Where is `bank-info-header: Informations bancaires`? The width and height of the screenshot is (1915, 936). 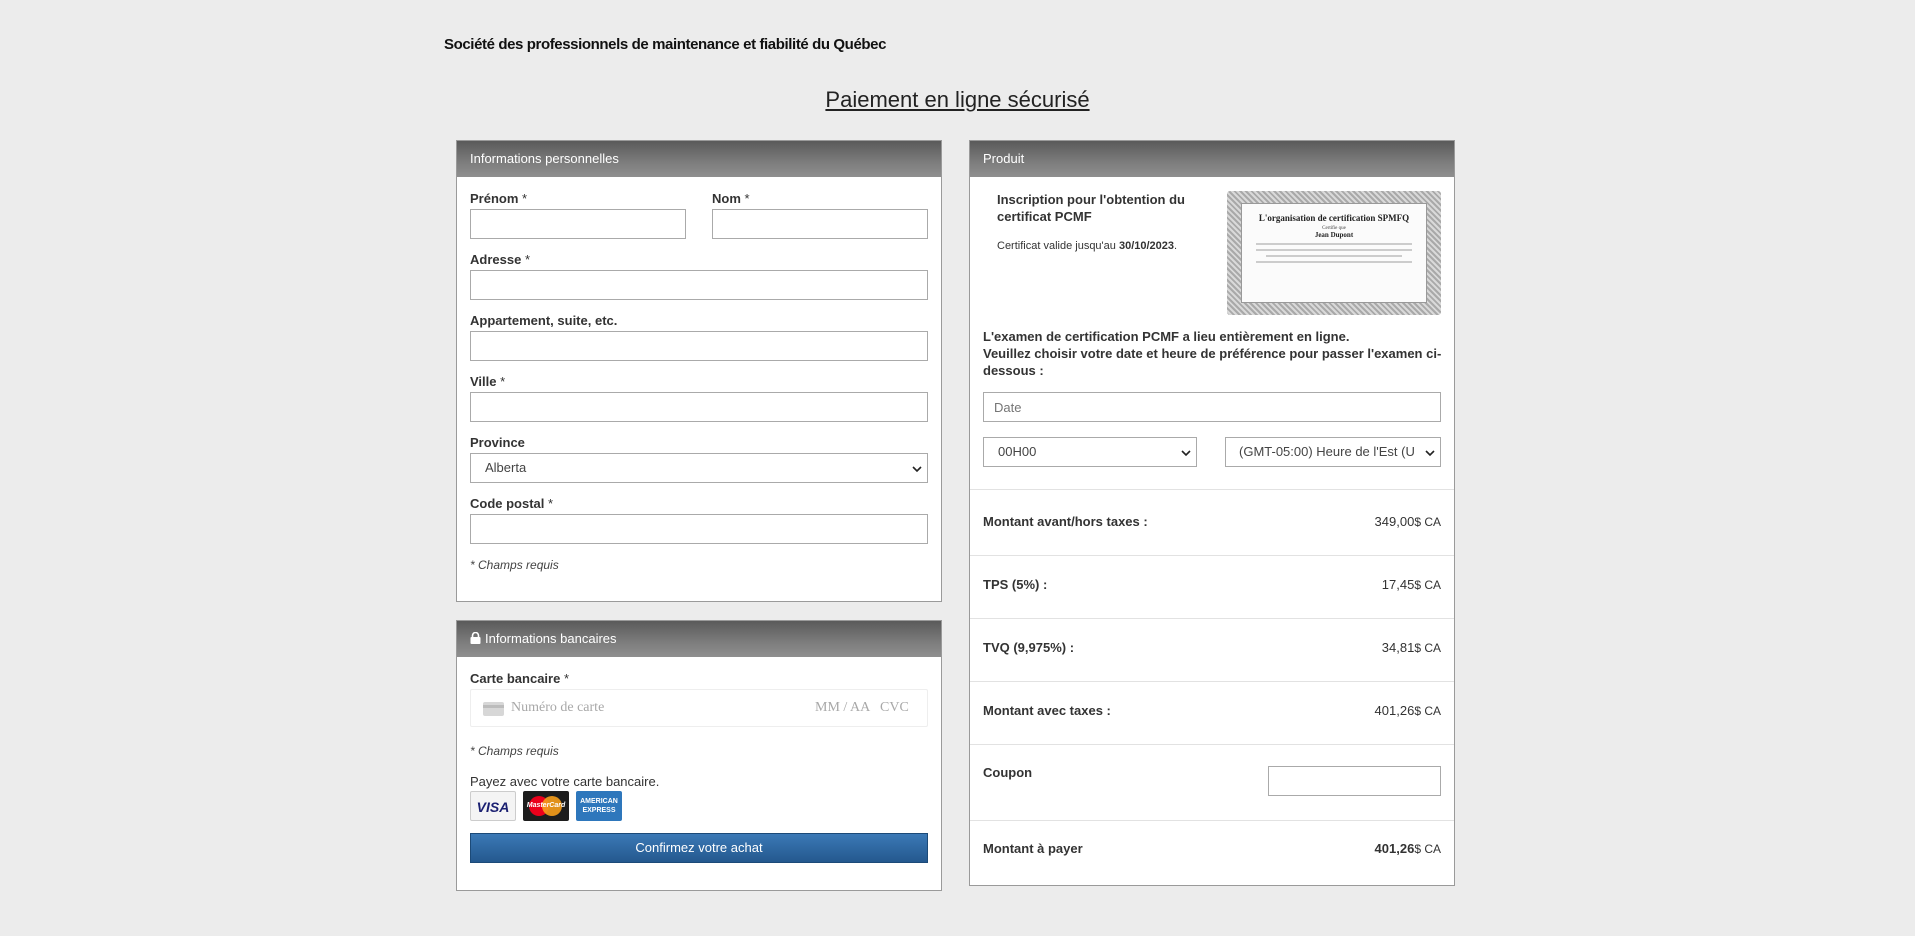
bank-info-header: Informations bancaires is located at coordinates (699, 639).